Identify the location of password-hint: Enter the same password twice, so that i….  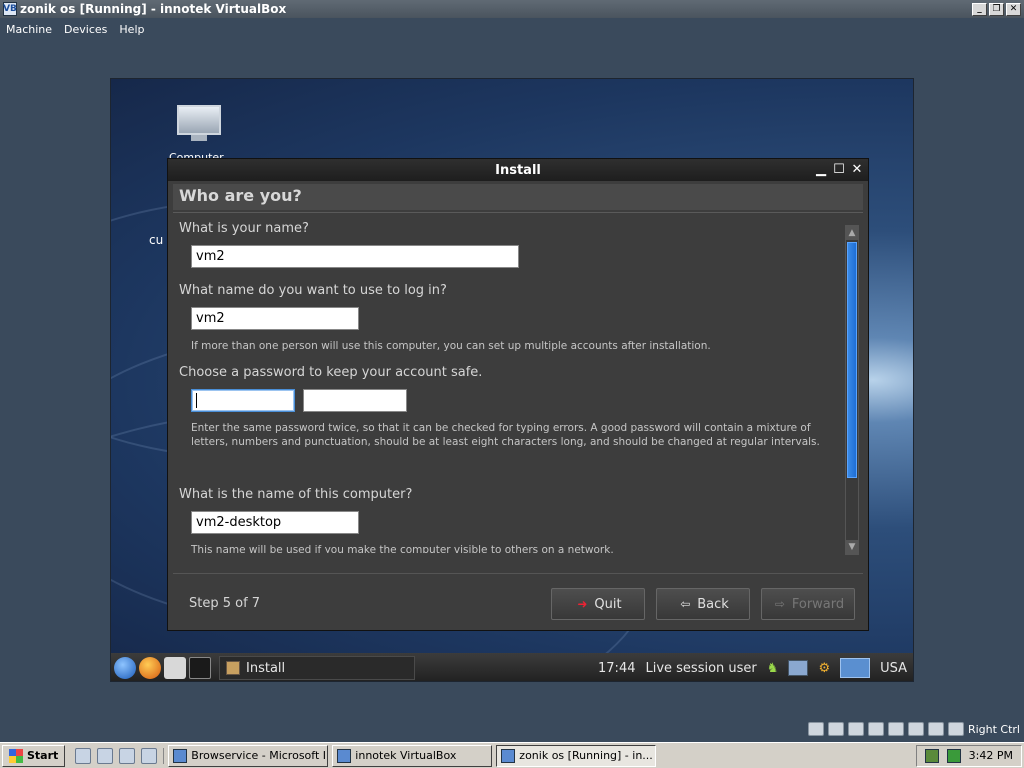
(505, 435).